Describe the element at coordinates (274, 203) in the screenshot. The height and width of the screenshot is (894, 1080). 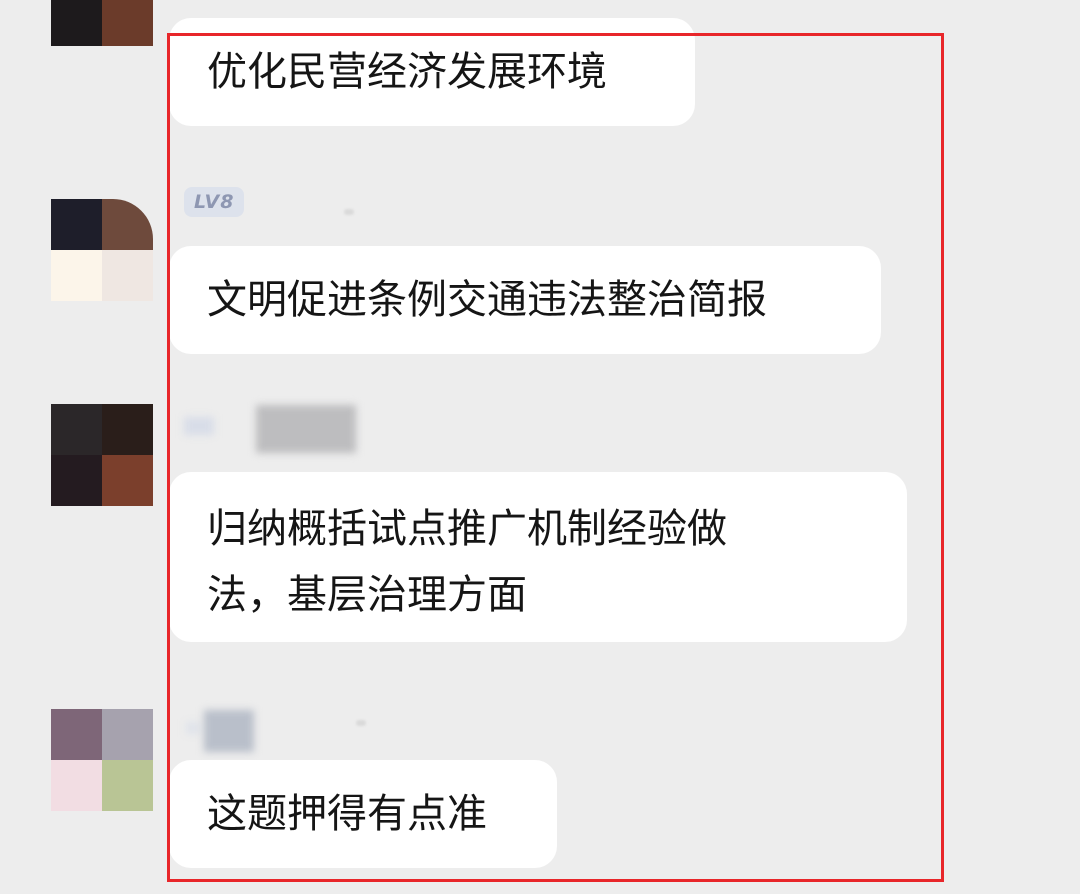
I see `sender-info: LV8` at that location.